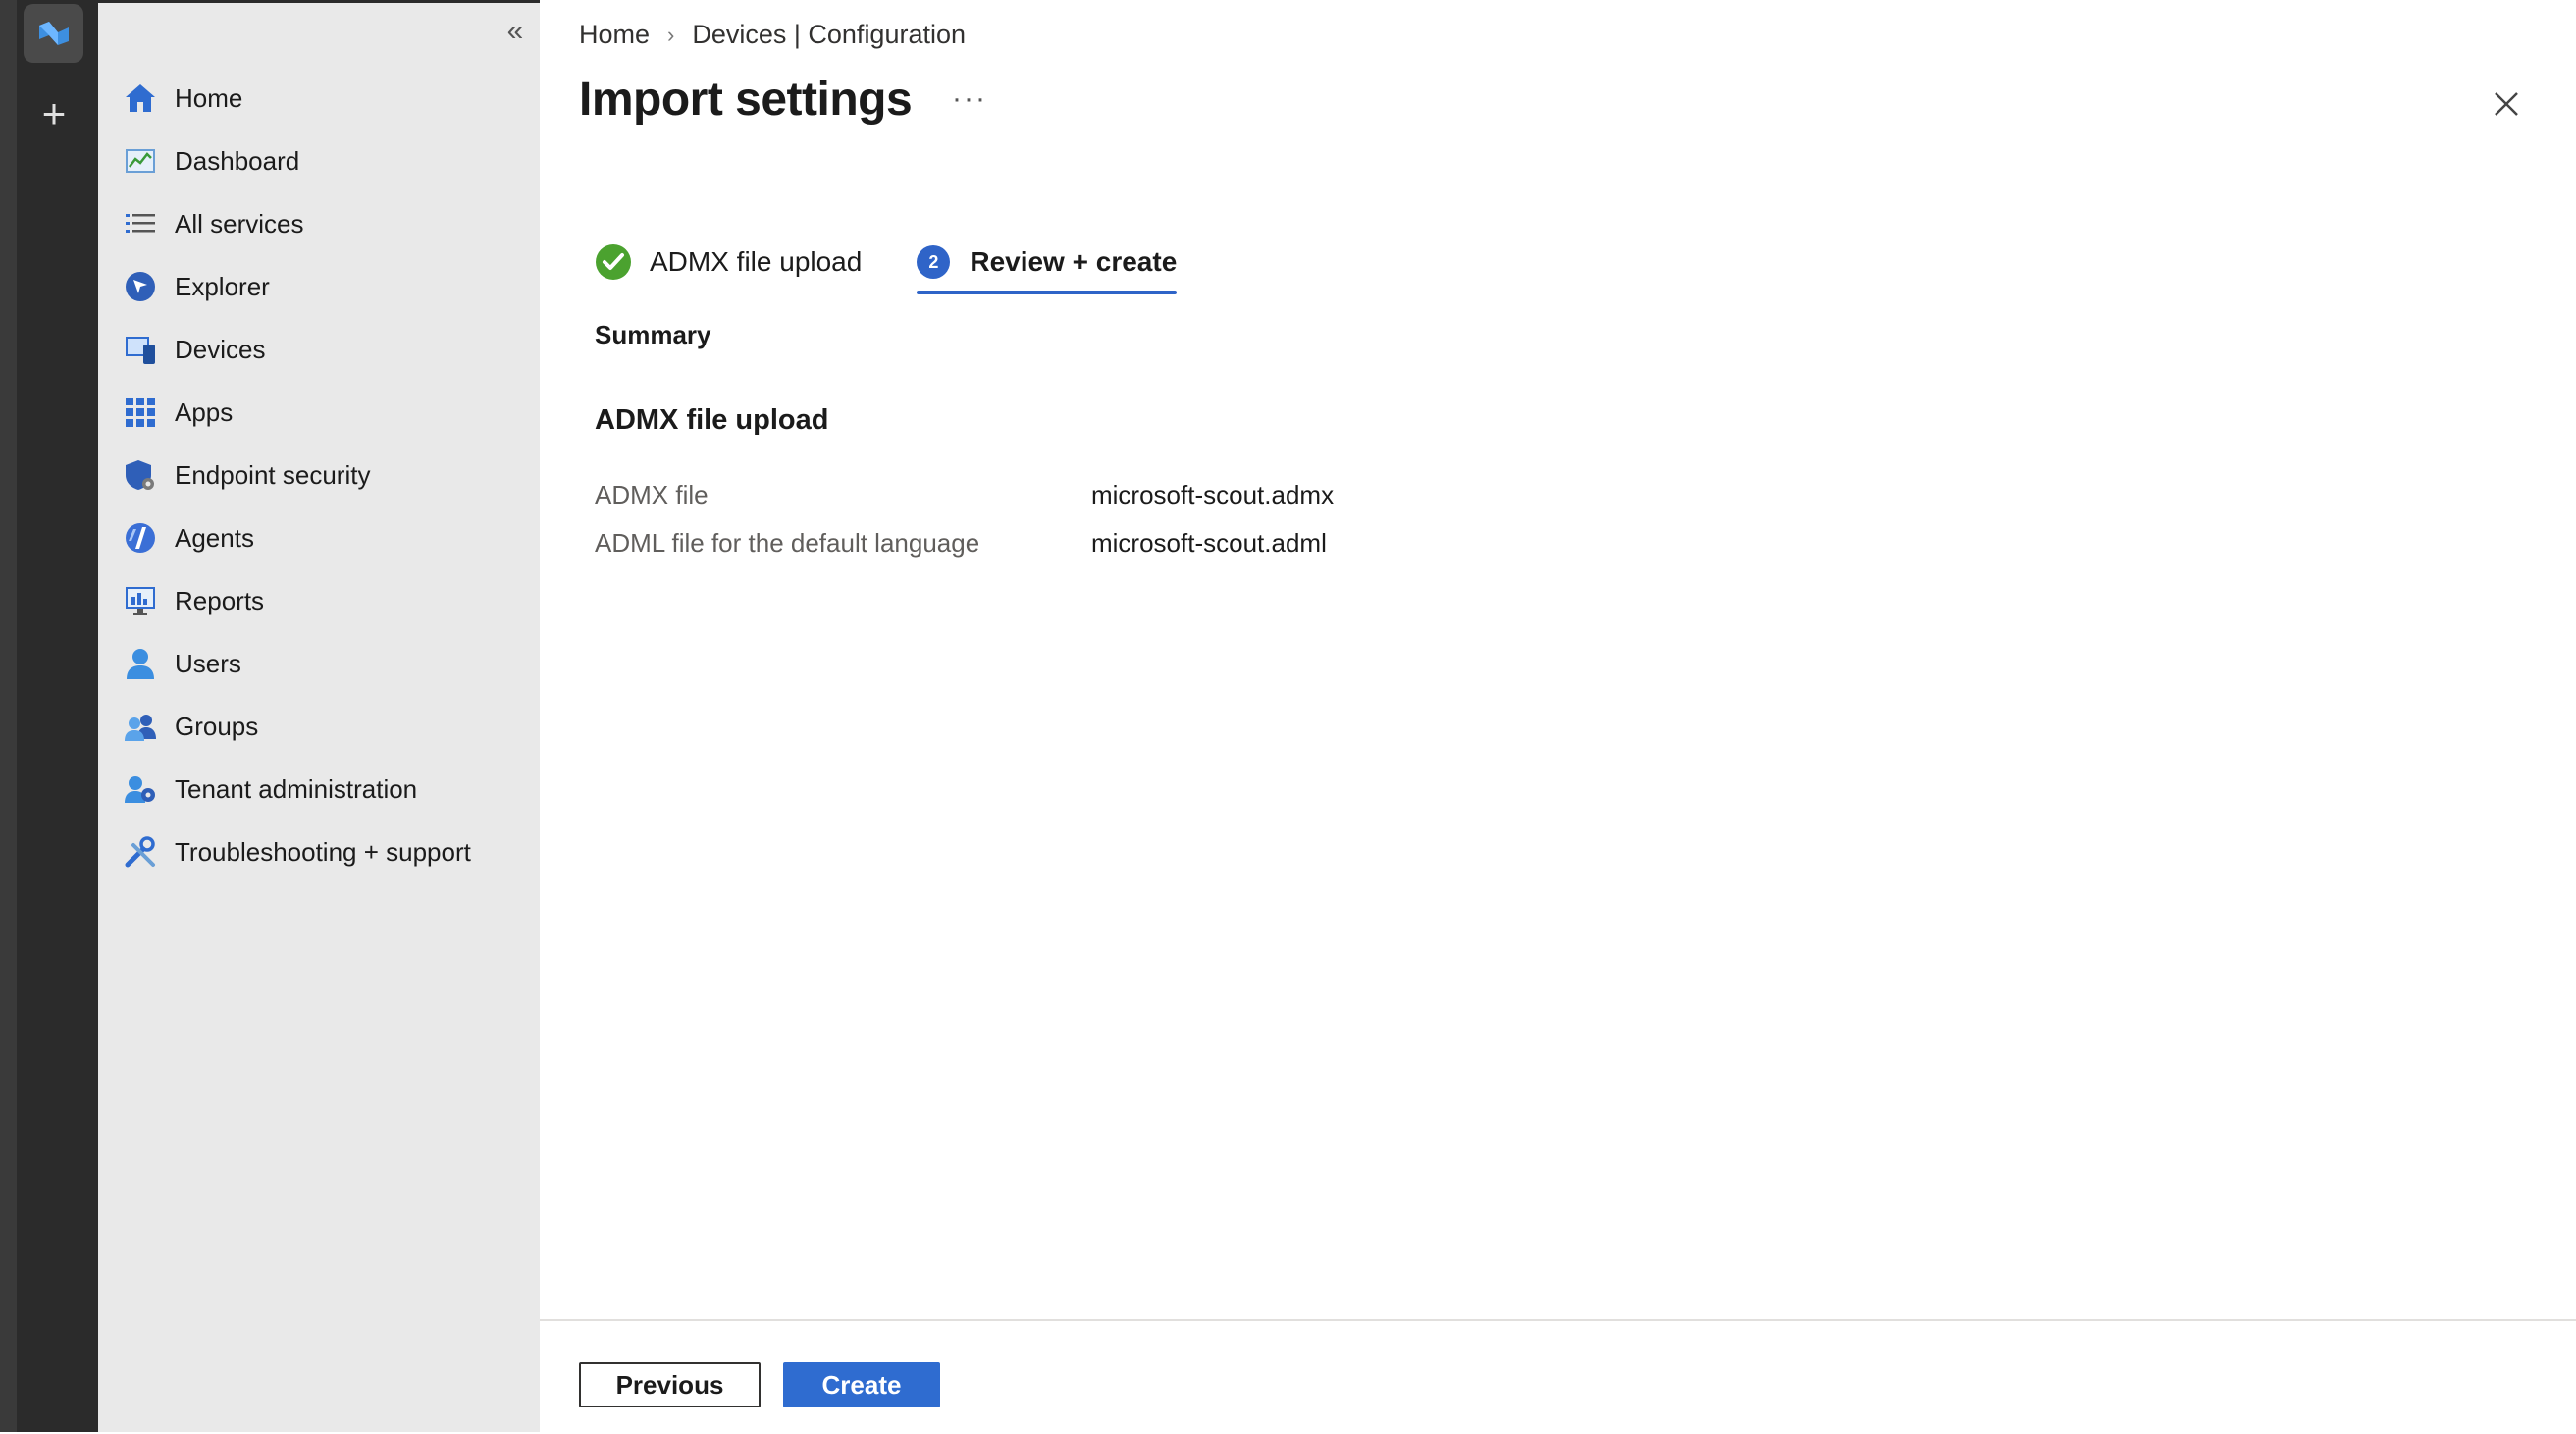 The width and height of the screenshot is (2576, 1434). I want to click on sidebar-item-label: Home, so click(209, 98).